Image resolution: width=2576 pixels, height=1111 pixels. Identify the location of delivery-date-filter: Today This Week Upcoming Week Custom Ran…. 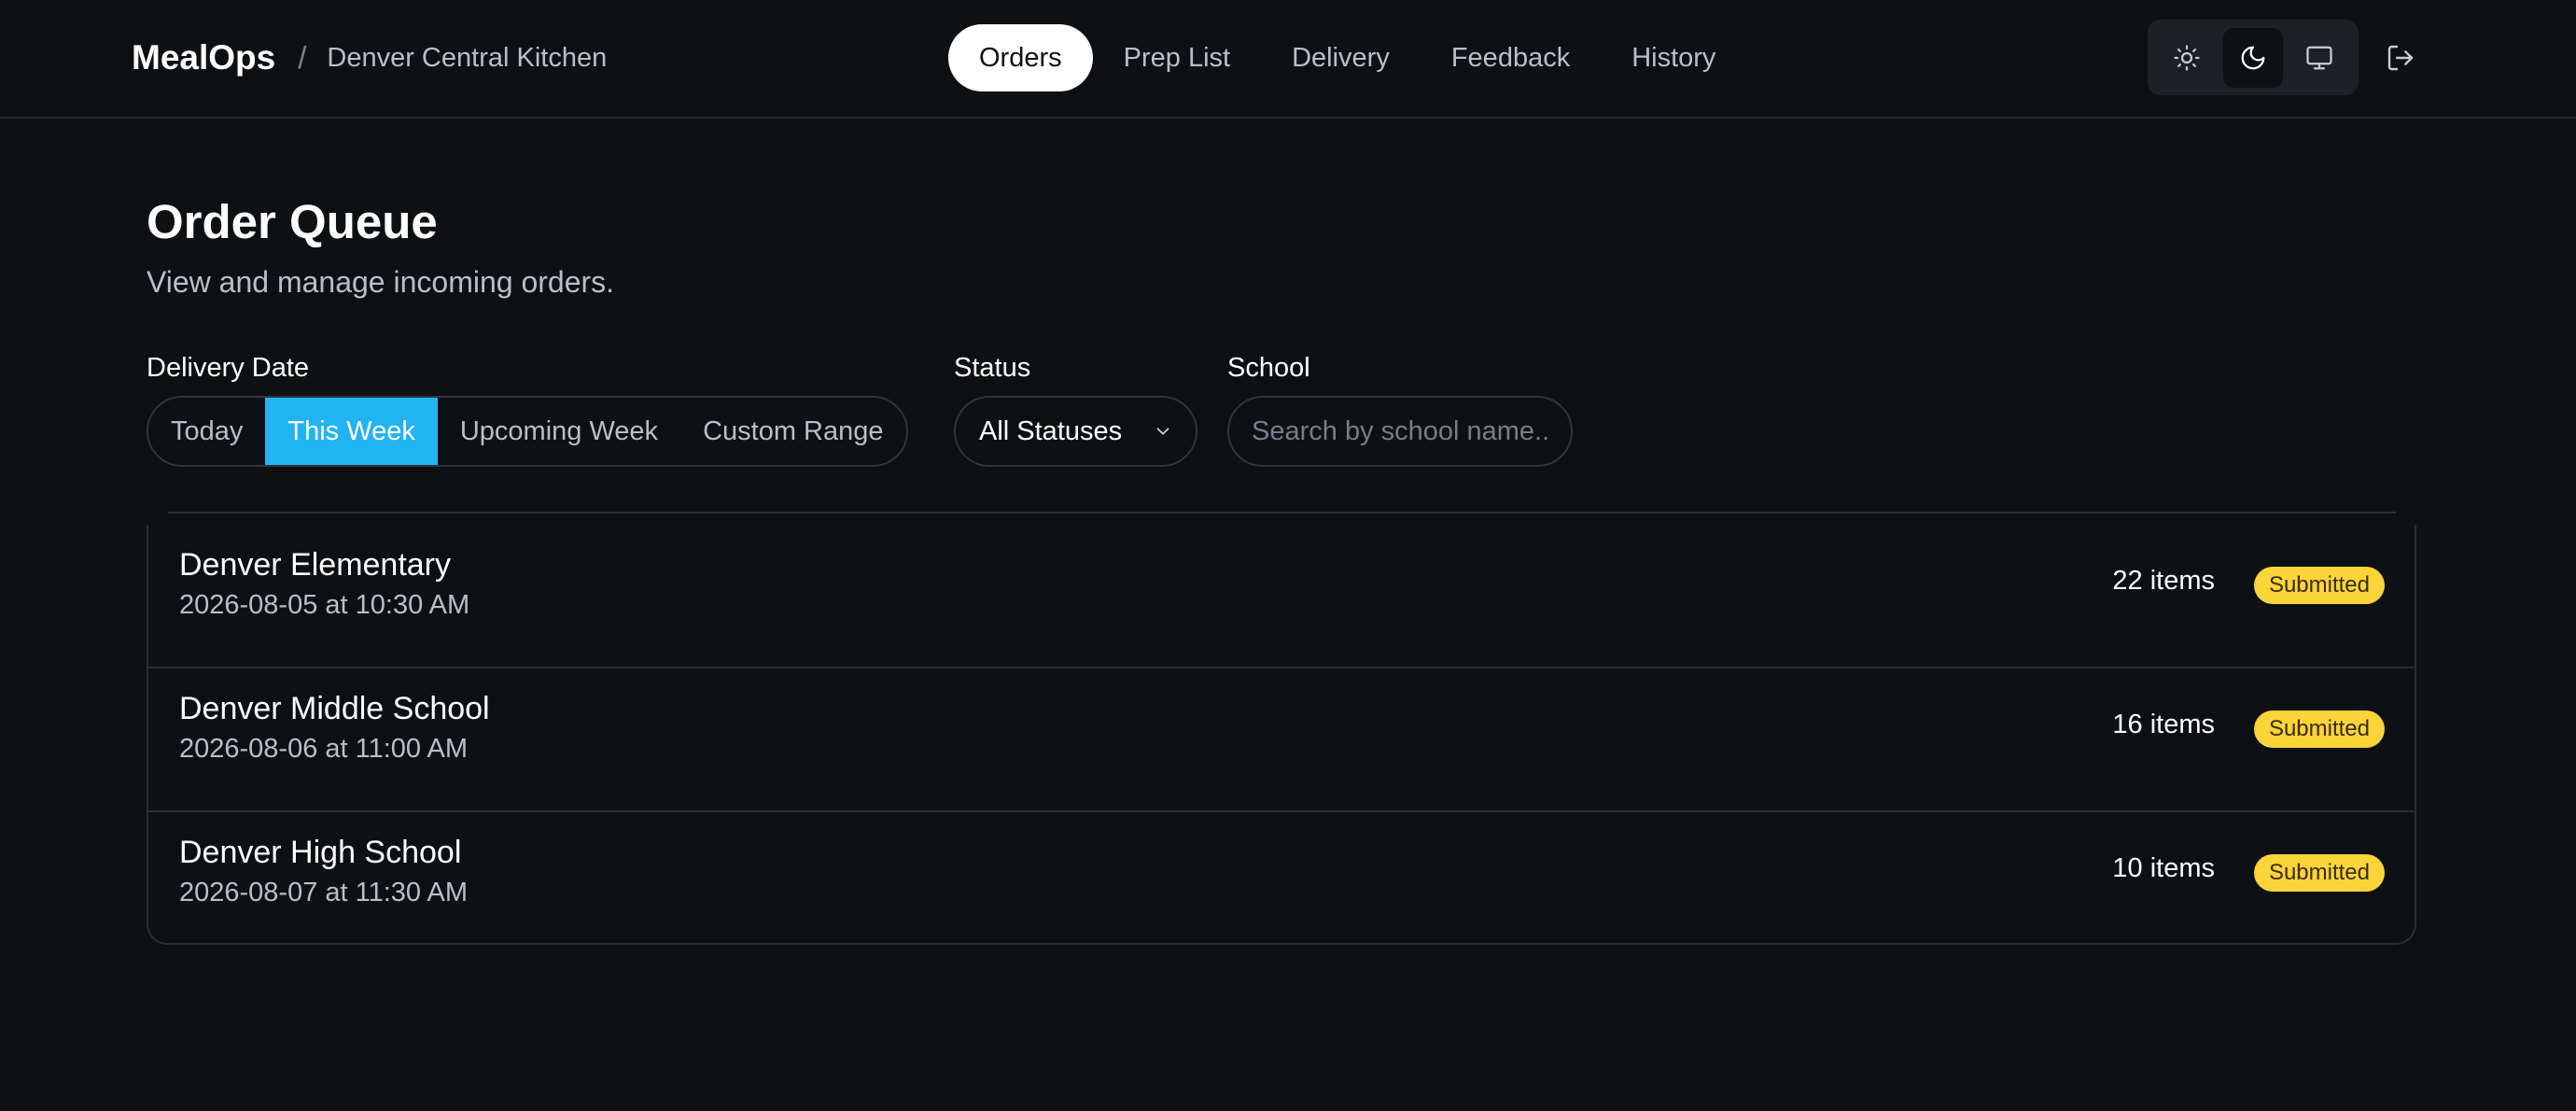
(527, 431).